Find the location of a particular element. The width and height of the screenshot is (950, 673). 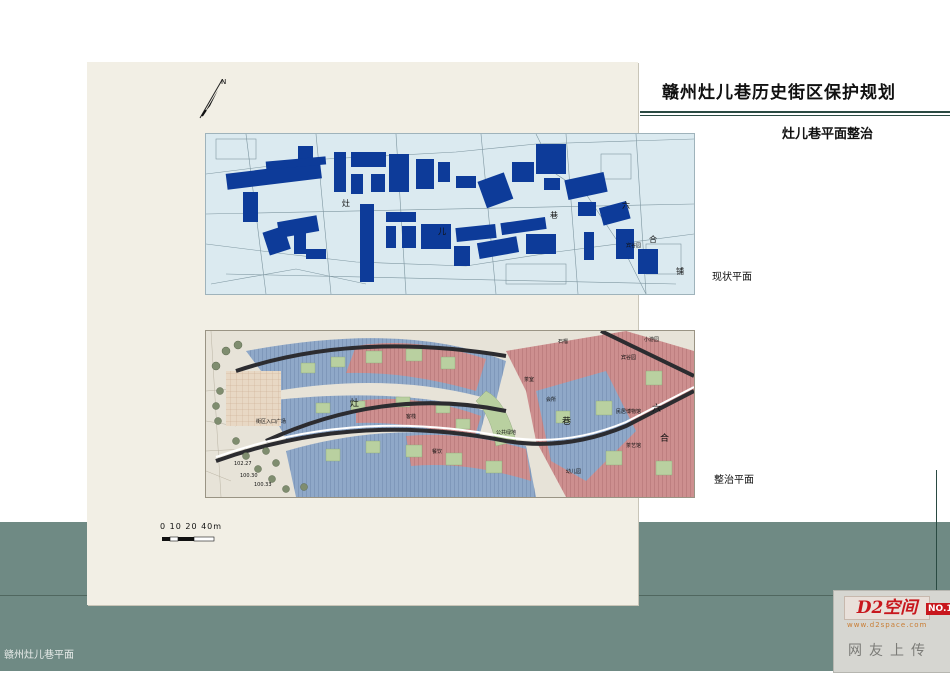

place-label: 茶室 is located at coordinates (529, 379).